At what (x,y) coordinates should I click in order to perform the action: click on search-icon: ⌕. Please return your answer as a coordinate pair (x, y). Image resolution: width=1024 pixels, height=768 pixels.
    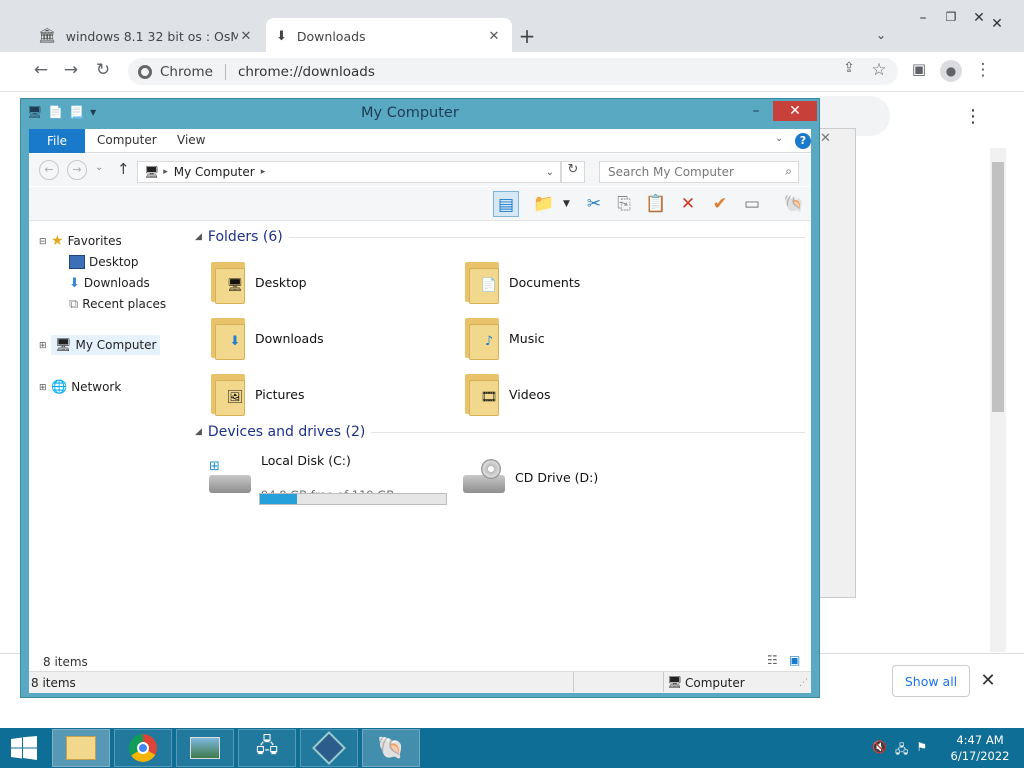
    Looking at the image, I should click on (788, 171).